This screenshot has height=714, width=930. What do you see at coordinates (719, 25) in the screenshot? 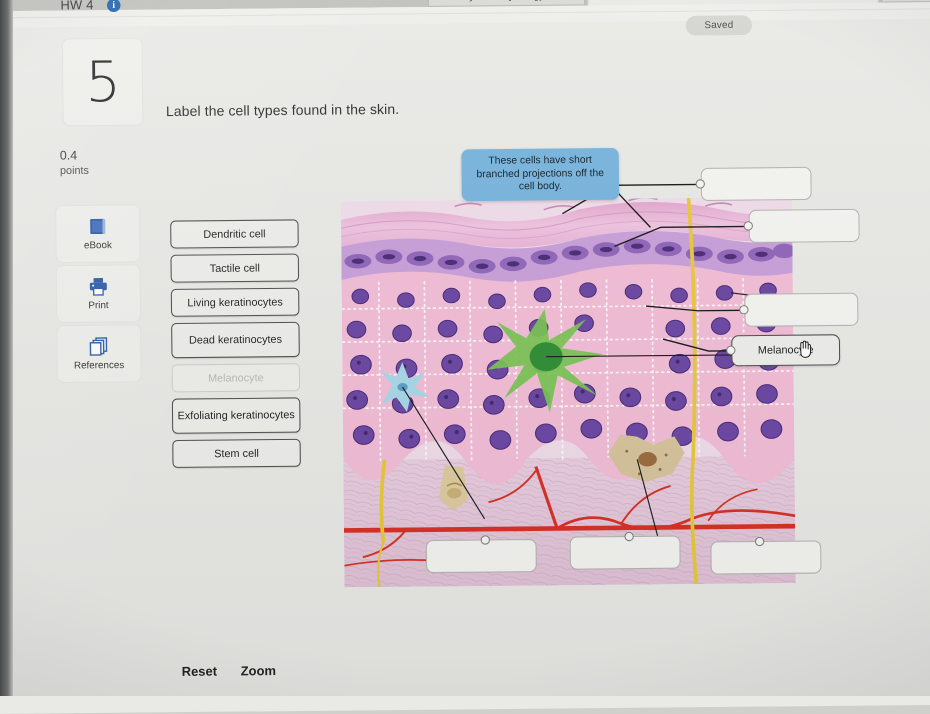
I see `save-status-badge: Saved` at bounding box center [719, 25].